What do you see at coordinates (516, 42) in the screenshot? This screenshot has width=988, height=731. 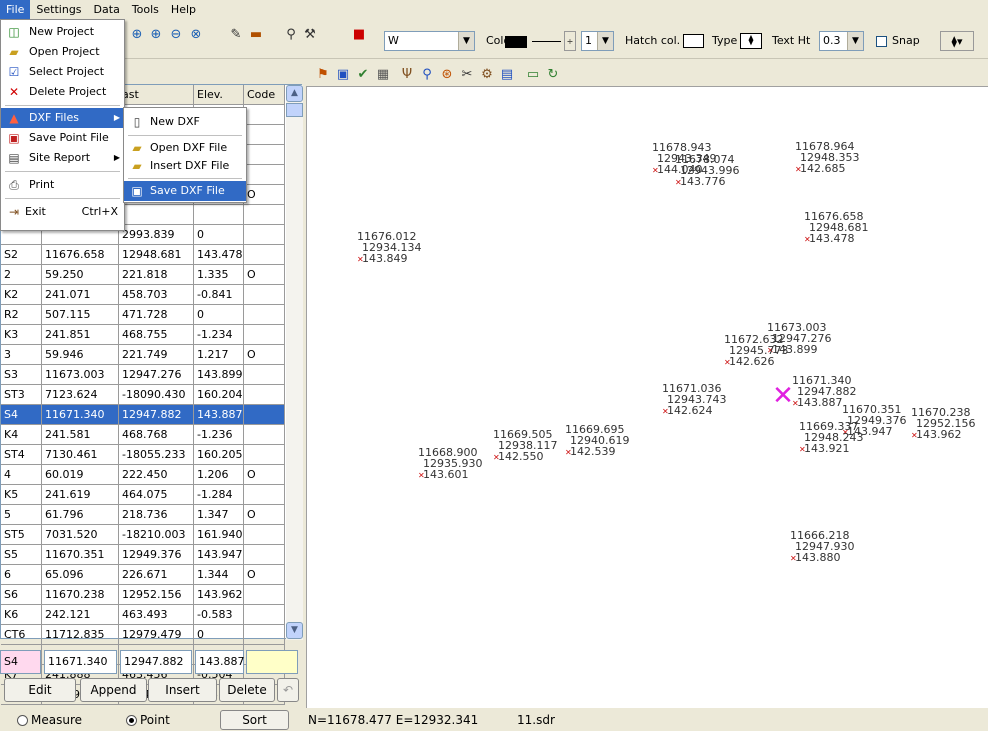 I see `color-swatch` at bounding box center [516, 42].